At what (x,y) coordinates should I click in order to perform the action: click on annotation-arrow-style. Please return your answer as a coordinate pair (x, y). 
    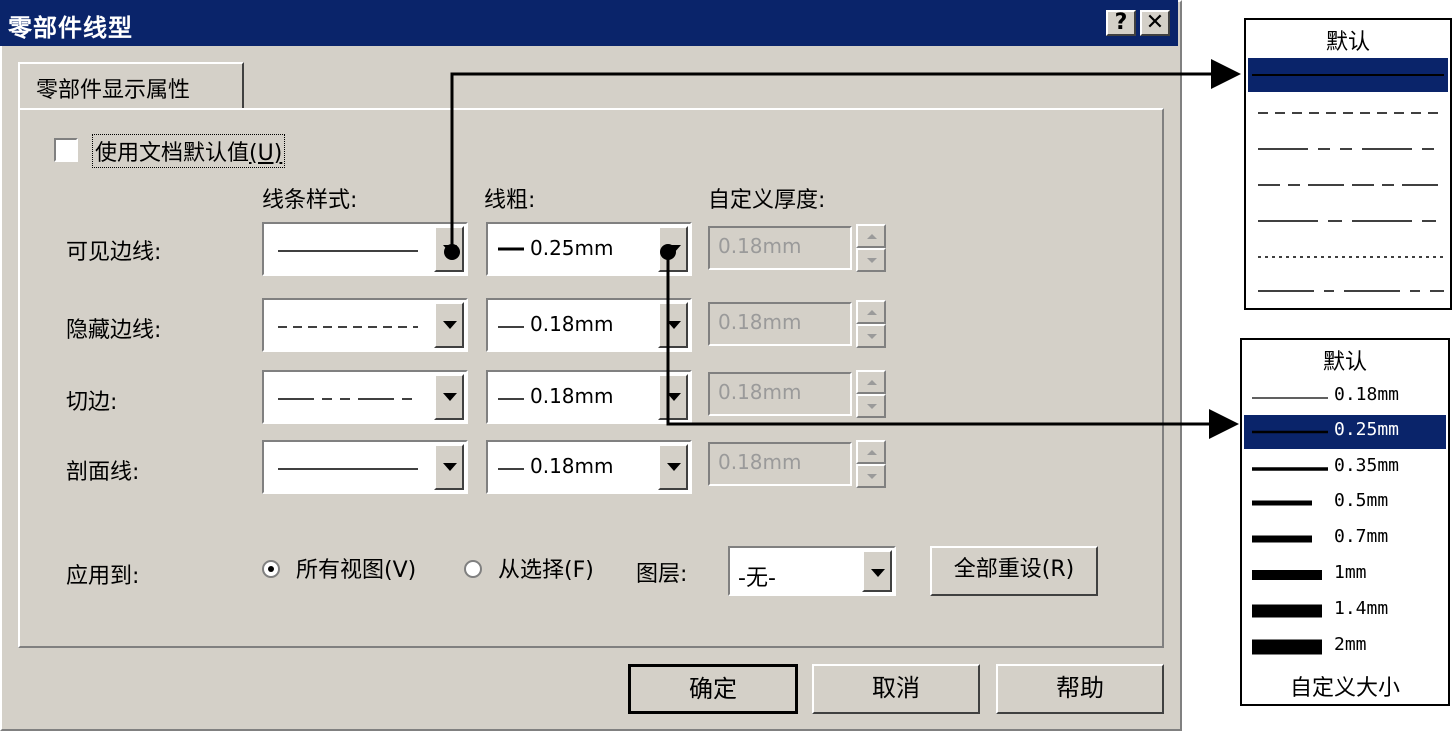
    Looking at the image, I should click on (845, 155).